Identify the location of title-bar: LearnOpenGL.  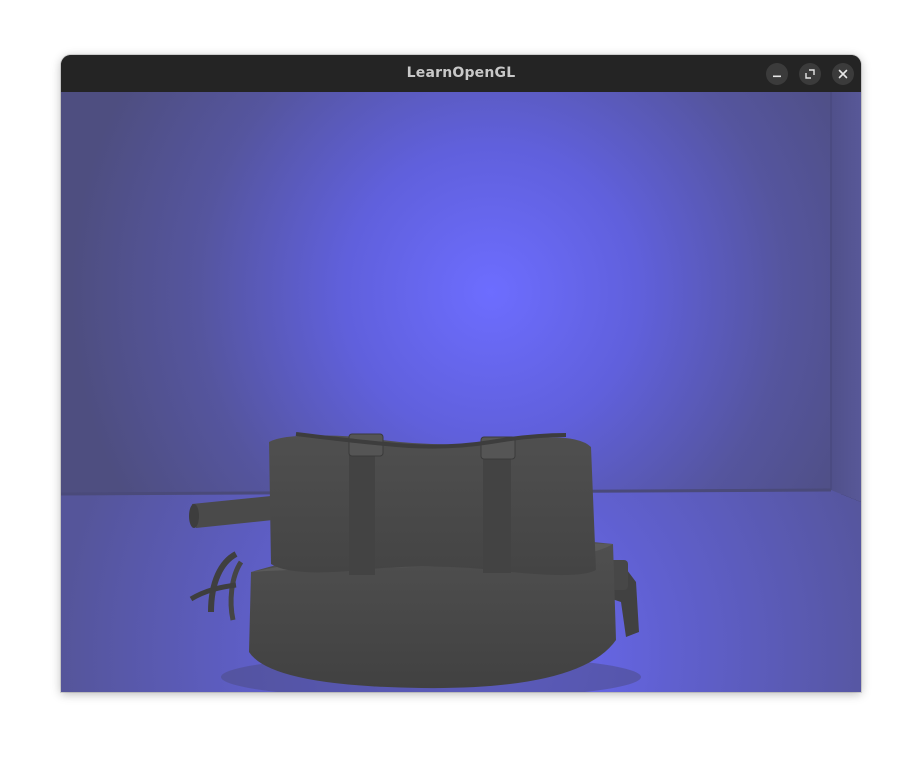
(461, 74).